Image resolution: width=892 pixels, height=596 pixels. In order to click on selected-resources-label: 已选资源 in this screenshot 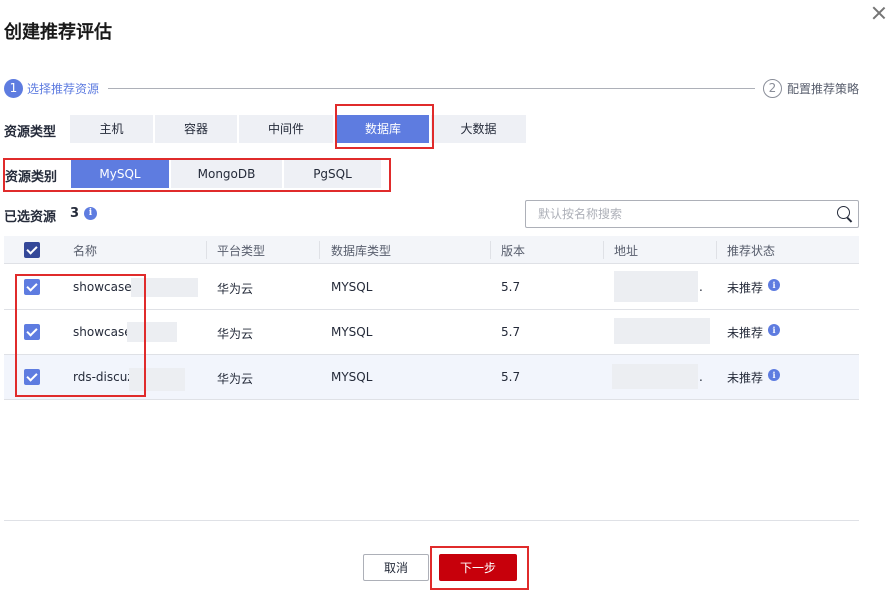, I will do `click(30, 217)`.